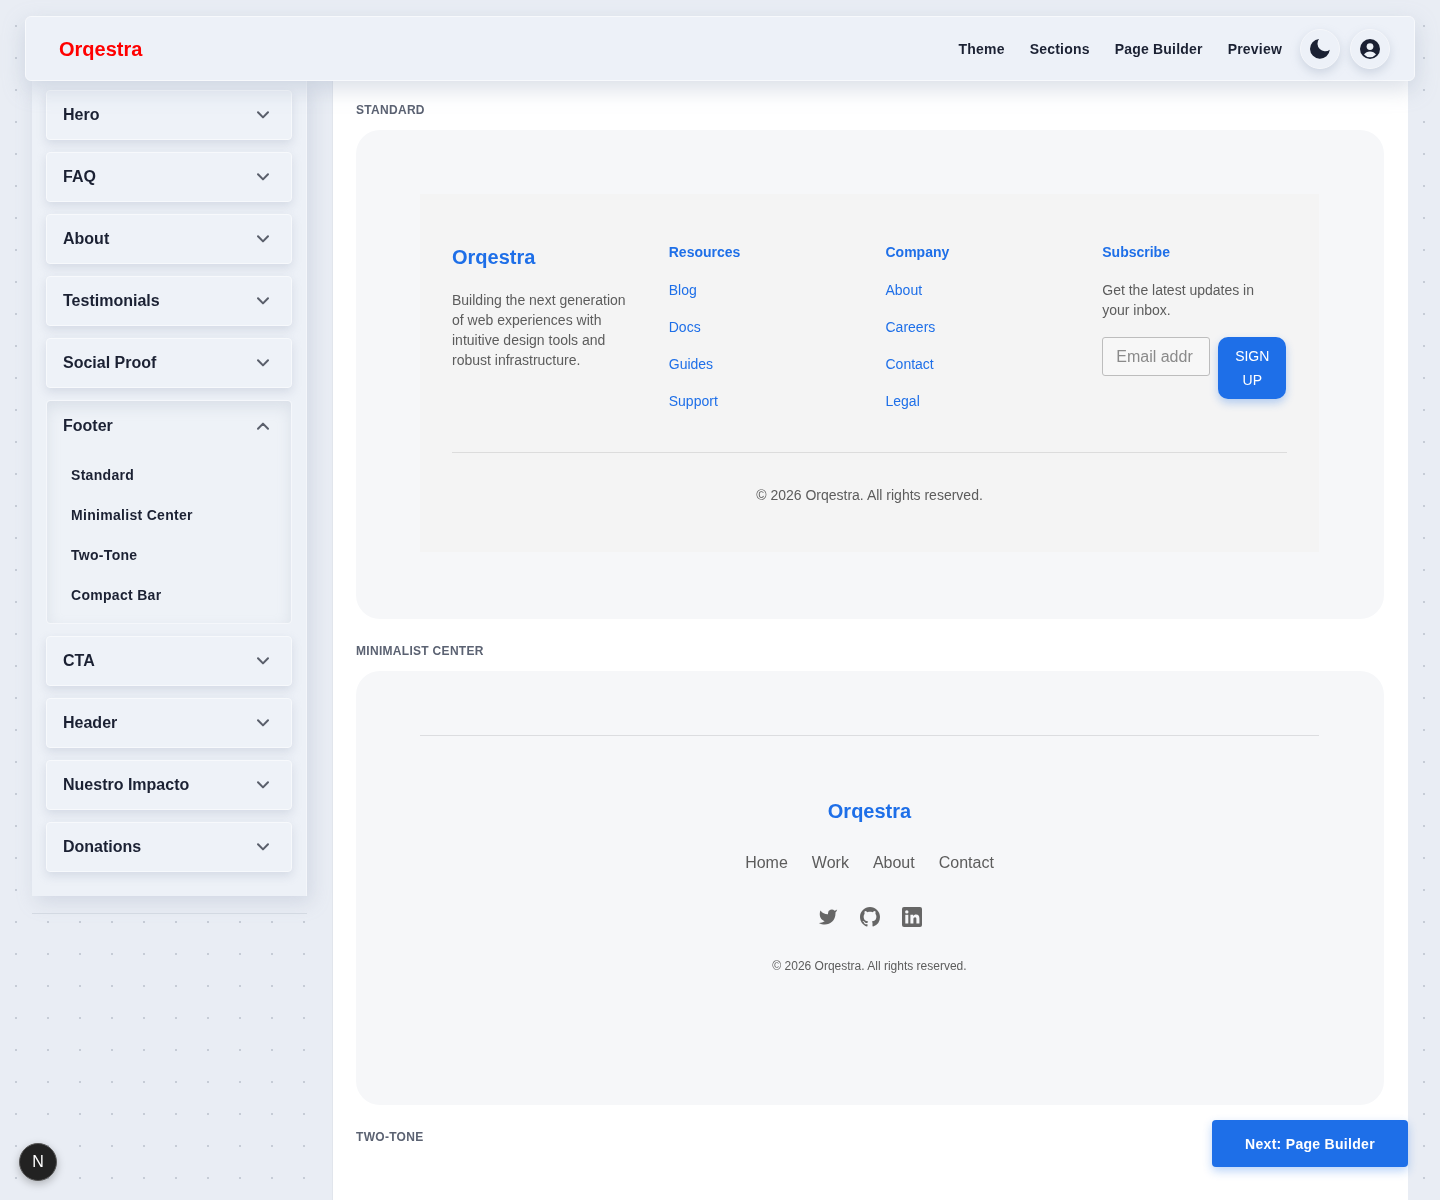 Image resolution: width=1440 pixels, height=1200 pixels. I want to click on bird-icon, so click(827, 917).